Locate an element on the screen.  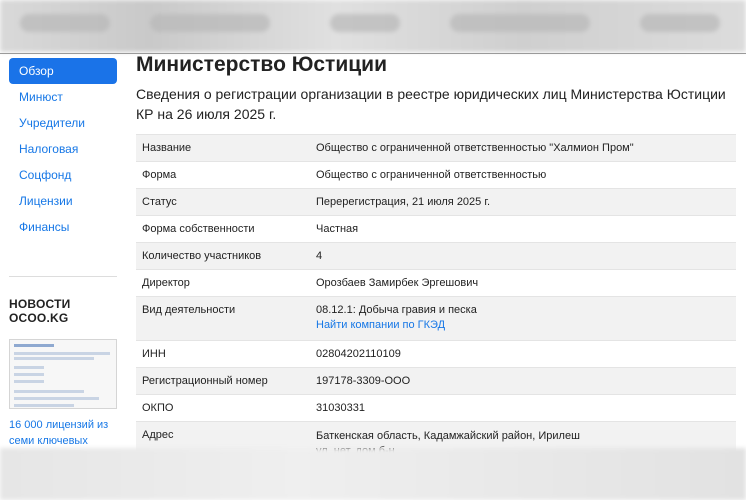
row-value: 4 is located at coordinates (523, 256).